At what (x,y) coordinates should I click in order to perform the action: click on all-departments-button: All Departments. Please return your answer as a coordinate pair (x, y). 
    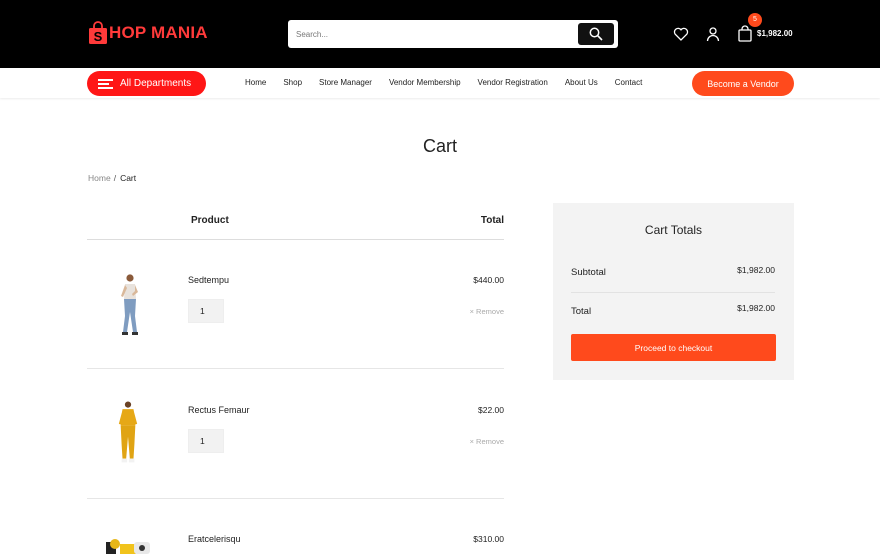
    Looking at the image, I should click on (146, 83).